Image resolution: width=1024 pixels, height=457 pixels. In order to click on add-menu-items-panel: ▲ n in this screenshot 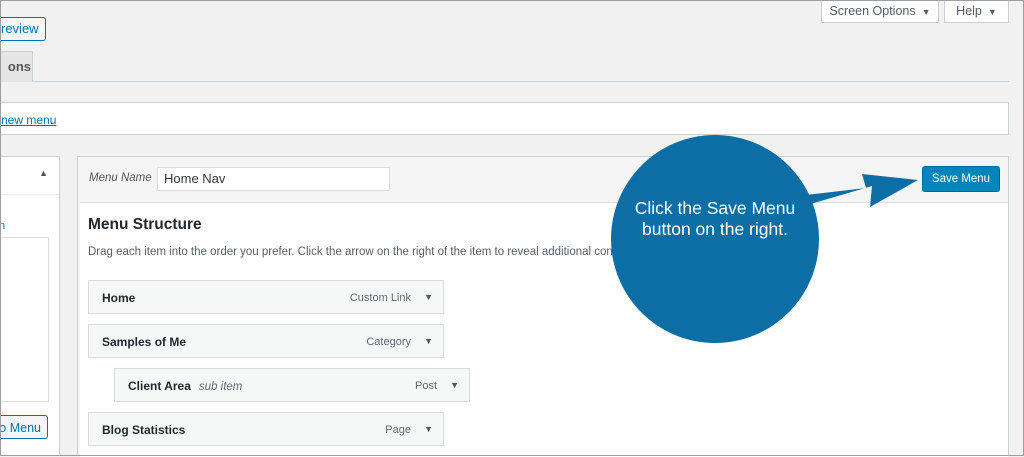, I will do `click(30, 306)`.